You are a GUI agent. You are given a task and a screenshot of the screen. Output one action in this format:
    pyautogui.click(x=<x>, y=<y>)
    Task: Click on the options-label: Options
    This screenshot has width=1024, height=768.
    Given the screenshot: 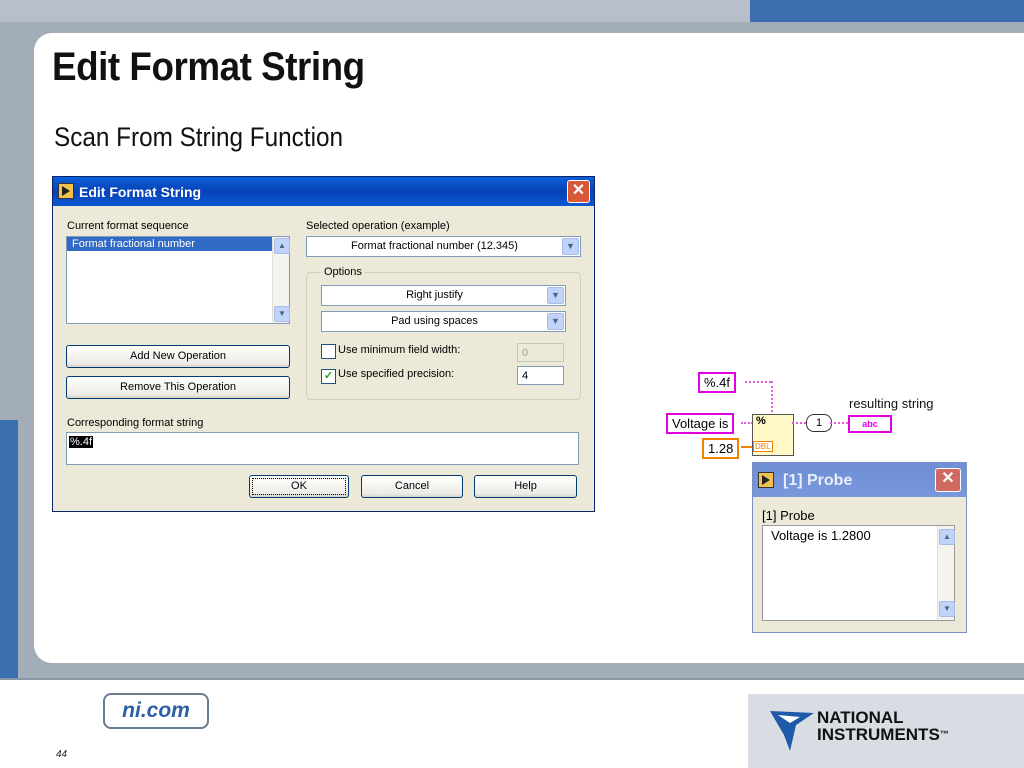 What is the action you would take?
    pyautogui.click(x=343, y=272)
    